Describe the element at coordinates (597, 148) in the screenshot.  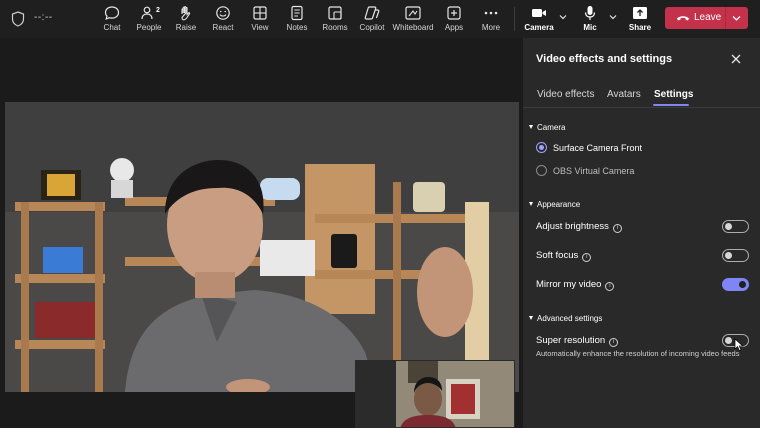
I see `surface-camera-front-label: Surface Camera Front` at that location.